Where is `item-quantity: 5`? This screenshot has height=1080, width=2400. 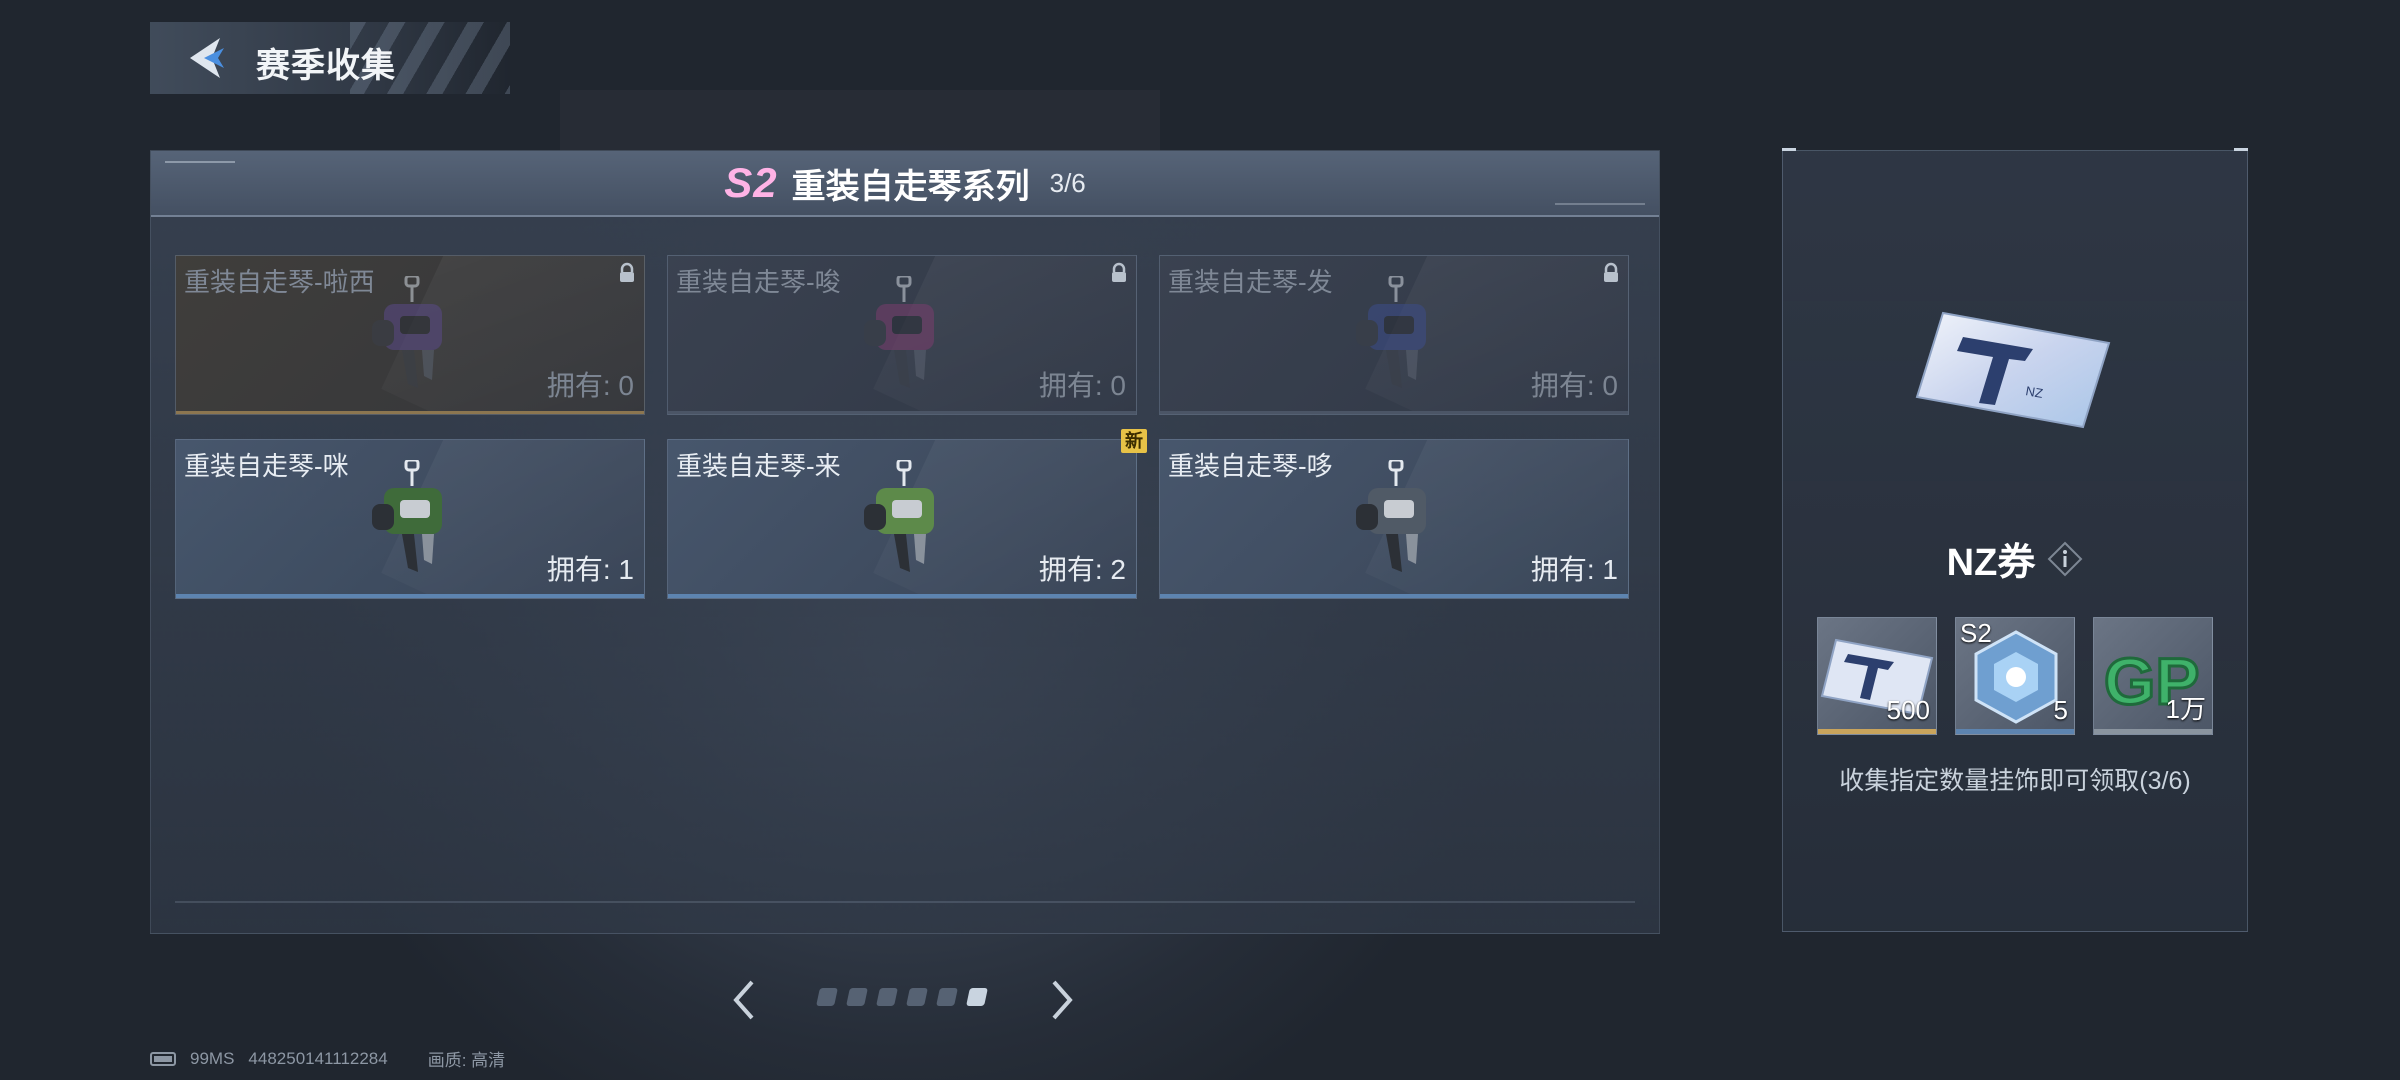 item-quantity: 5 is located at coordinates (2060, 710).